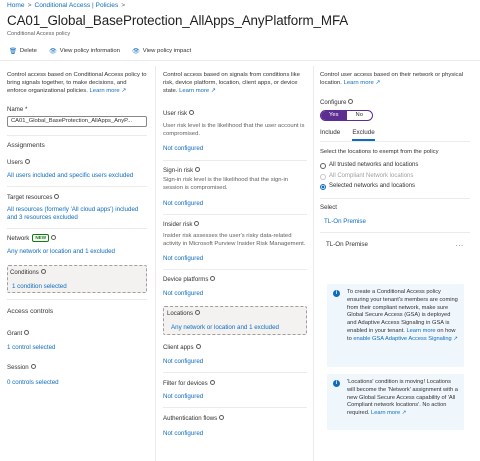 Image resolution: width=480 pixels, height=461 pixels. What do you see at coordinates (105, 91) in the screenshot?
I see `left-learn-more-link: Learn more` at bounding box center [105, 91].